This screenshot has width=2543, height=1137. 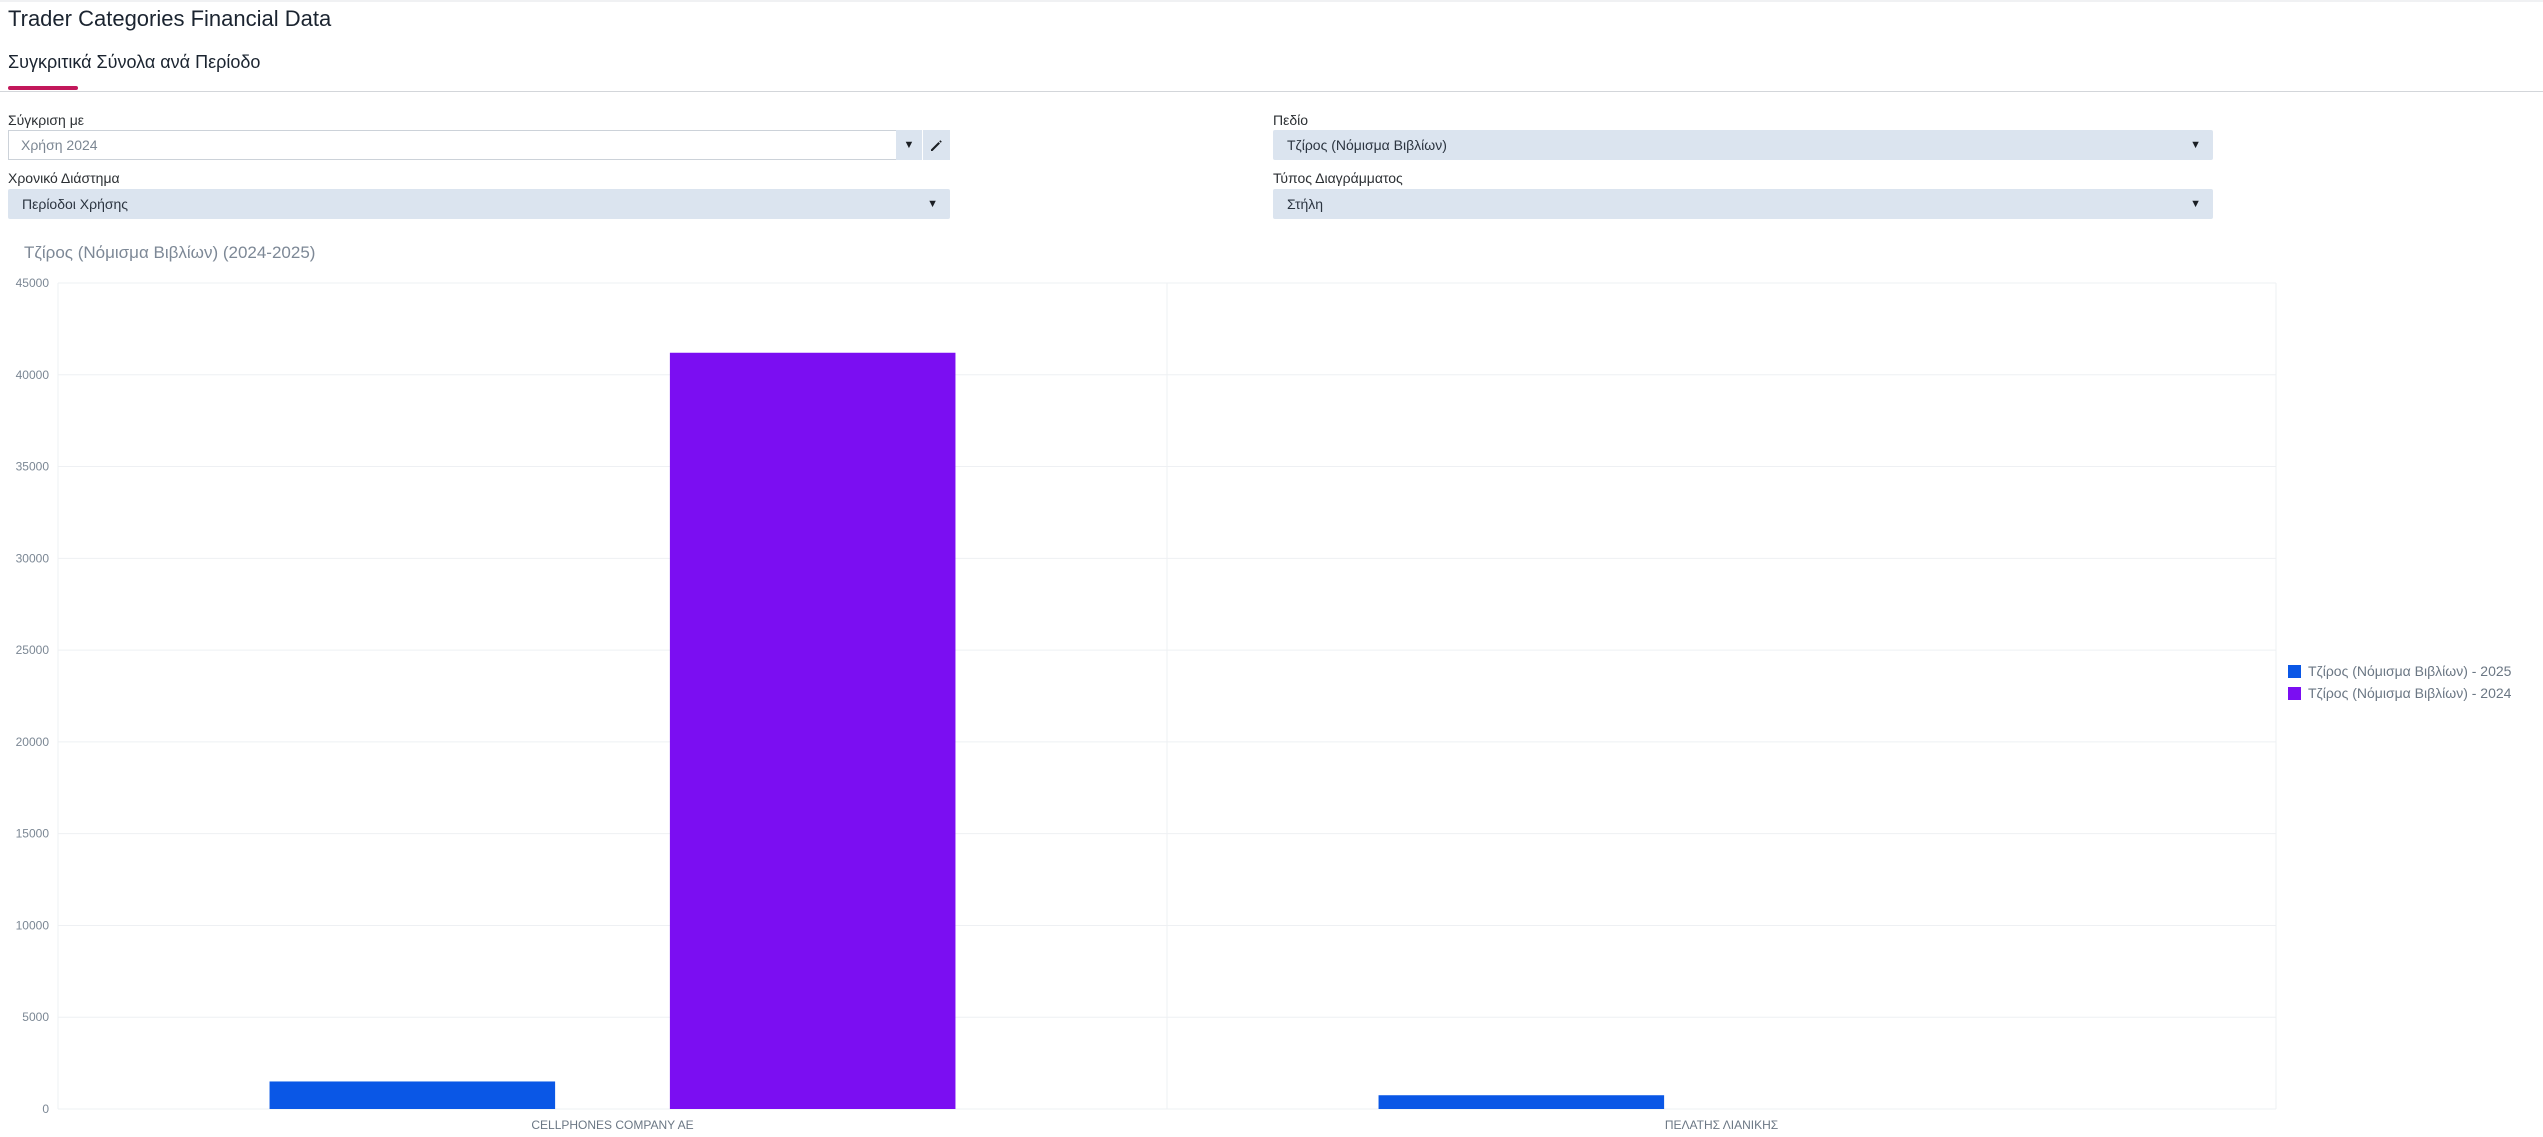 I want to click on y-tick-label: 30000, so click(x=33, y=558).